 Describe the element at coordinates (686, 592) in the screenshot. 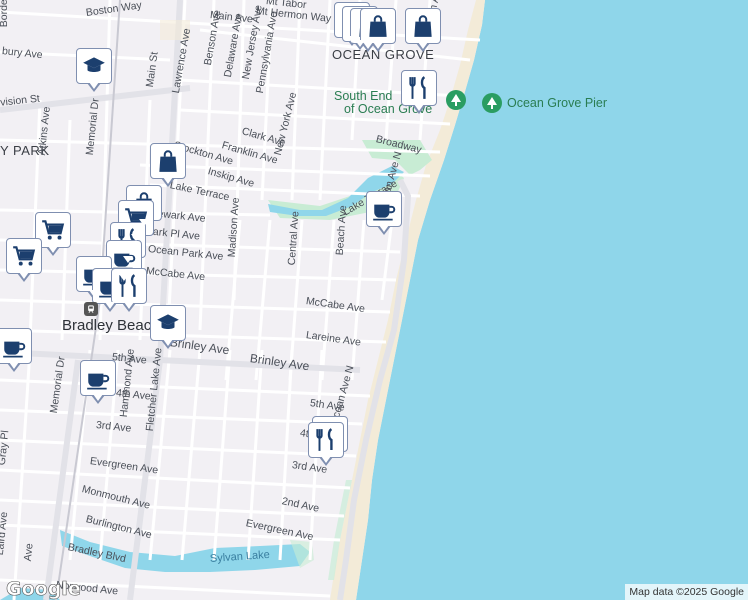

I see `map-attribution: Map data ©2025 Google` at that location.